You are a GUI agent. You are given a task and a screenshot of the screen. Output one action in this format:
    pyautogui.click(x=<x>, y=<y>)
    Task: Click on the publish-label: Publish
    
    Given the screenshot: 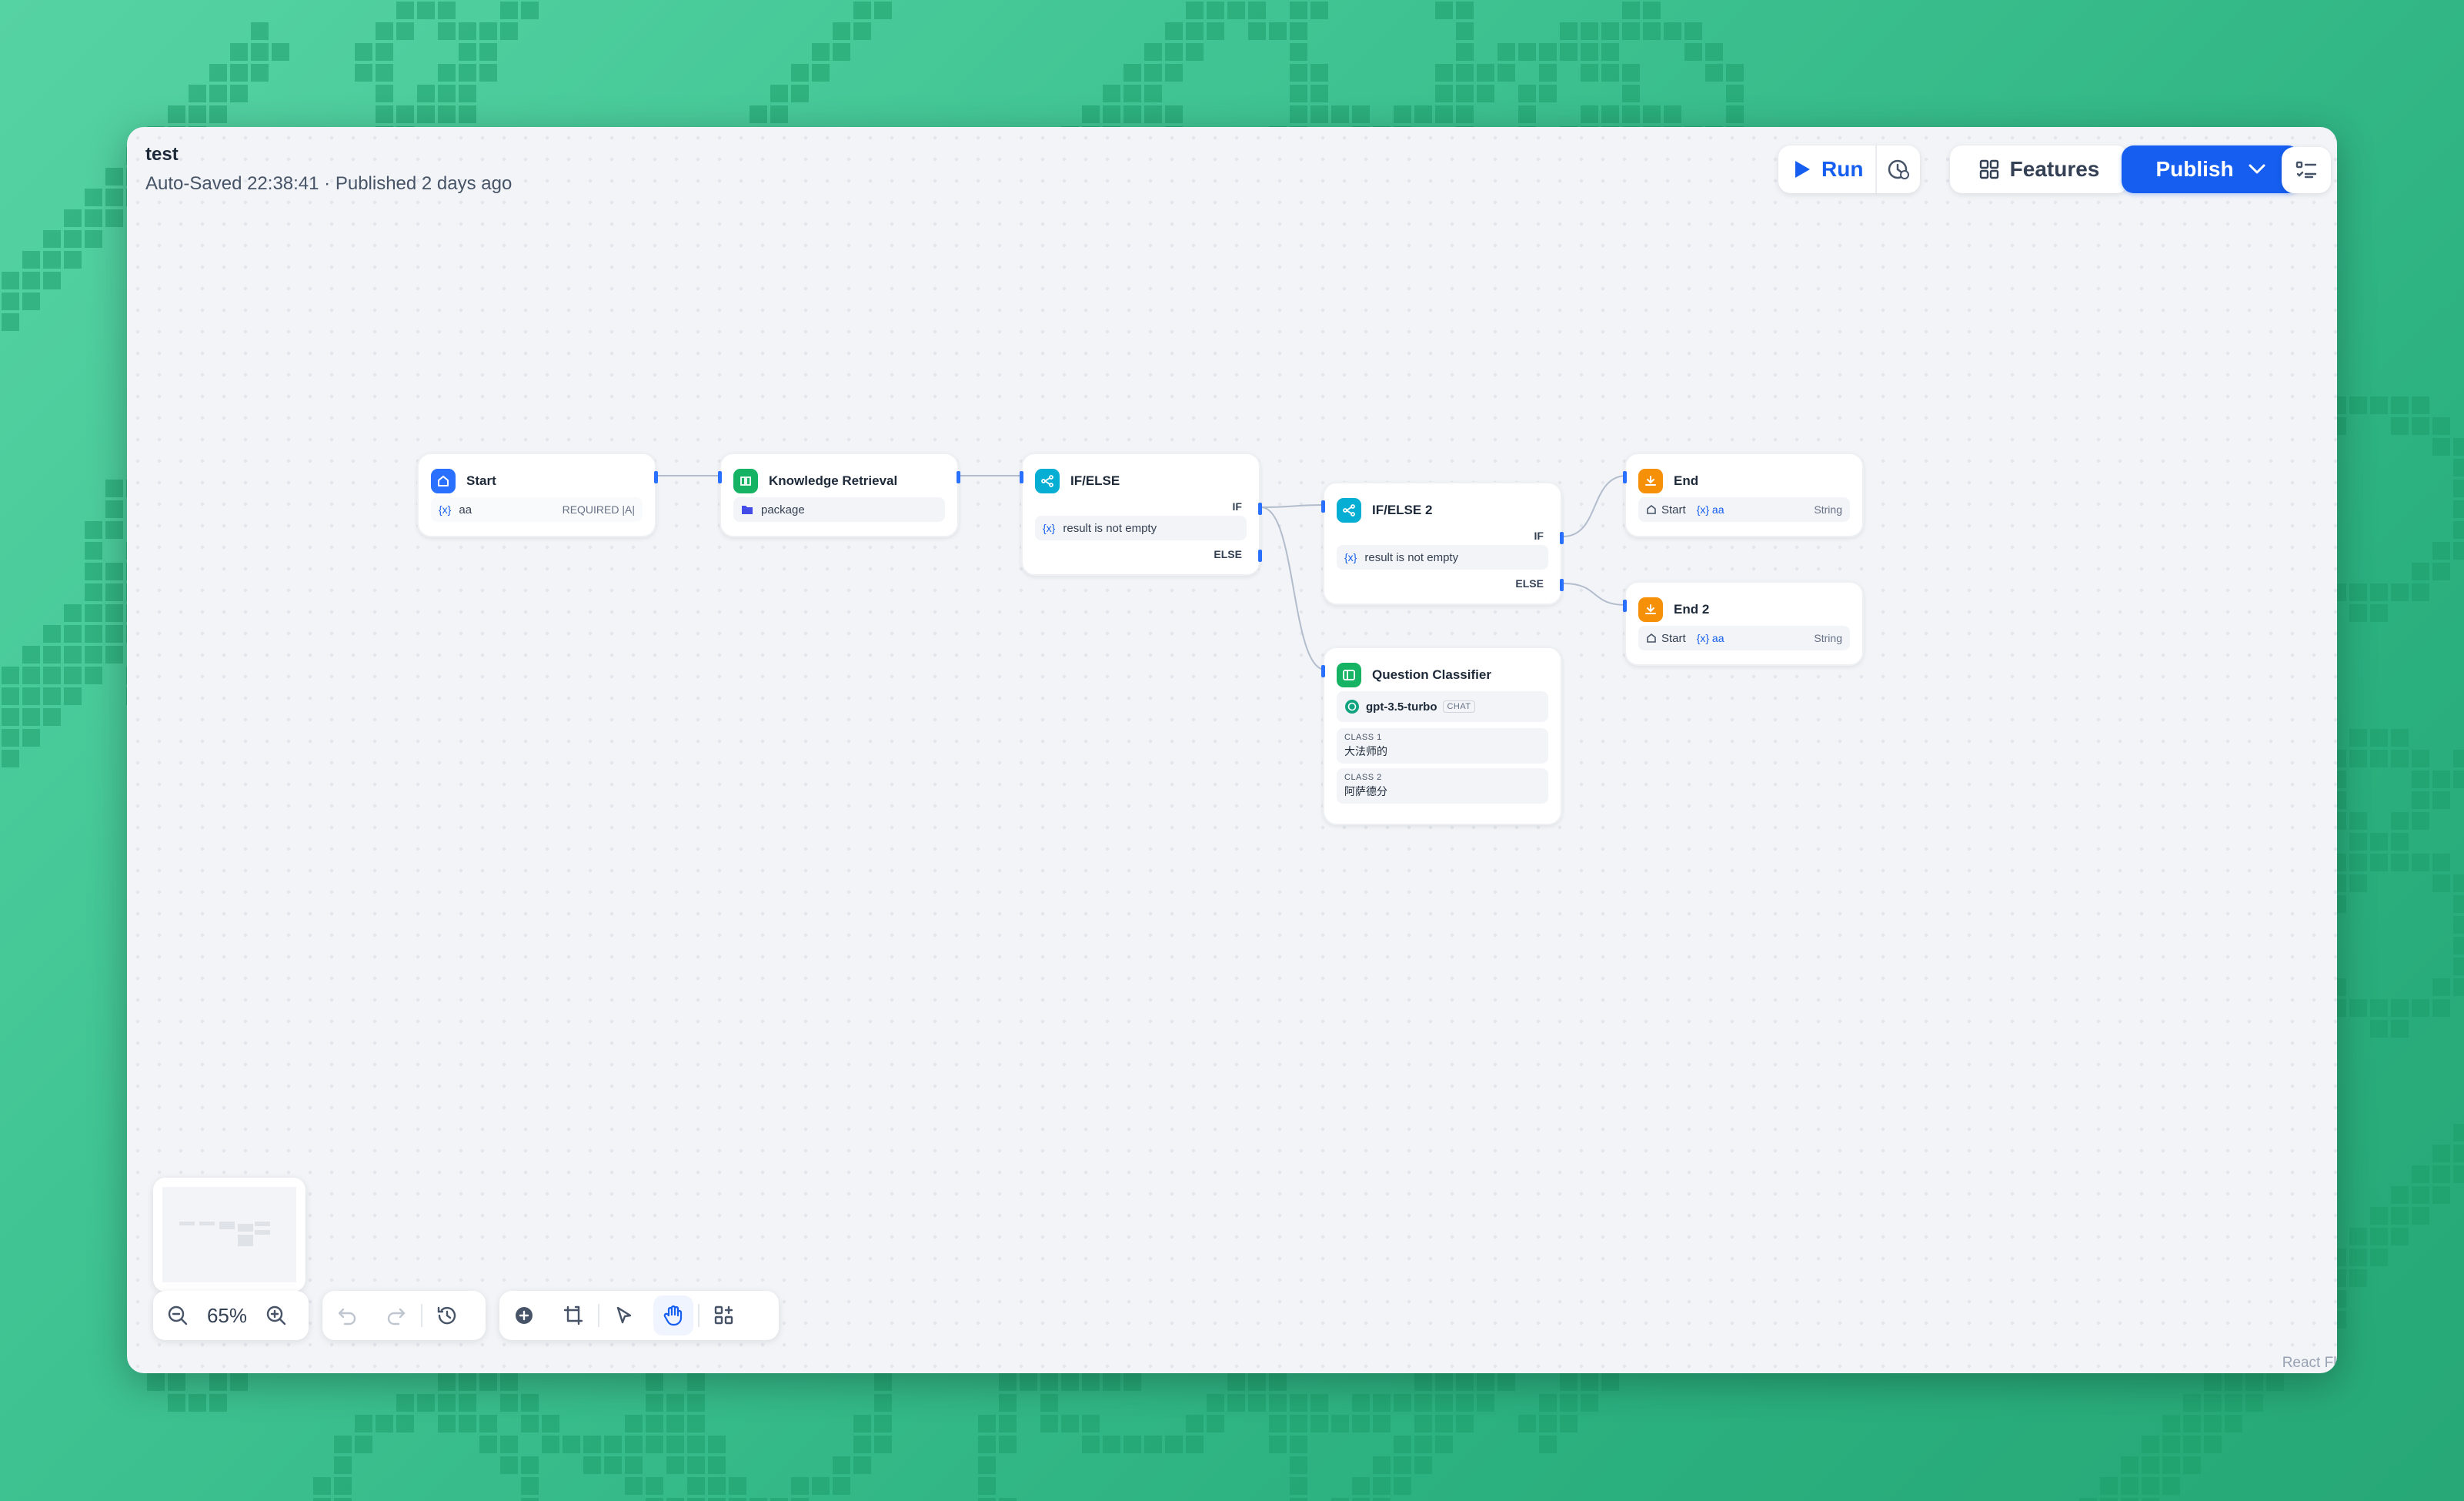 What is the action you would take?
    pyautogui.click(x=2195, y=169)
    